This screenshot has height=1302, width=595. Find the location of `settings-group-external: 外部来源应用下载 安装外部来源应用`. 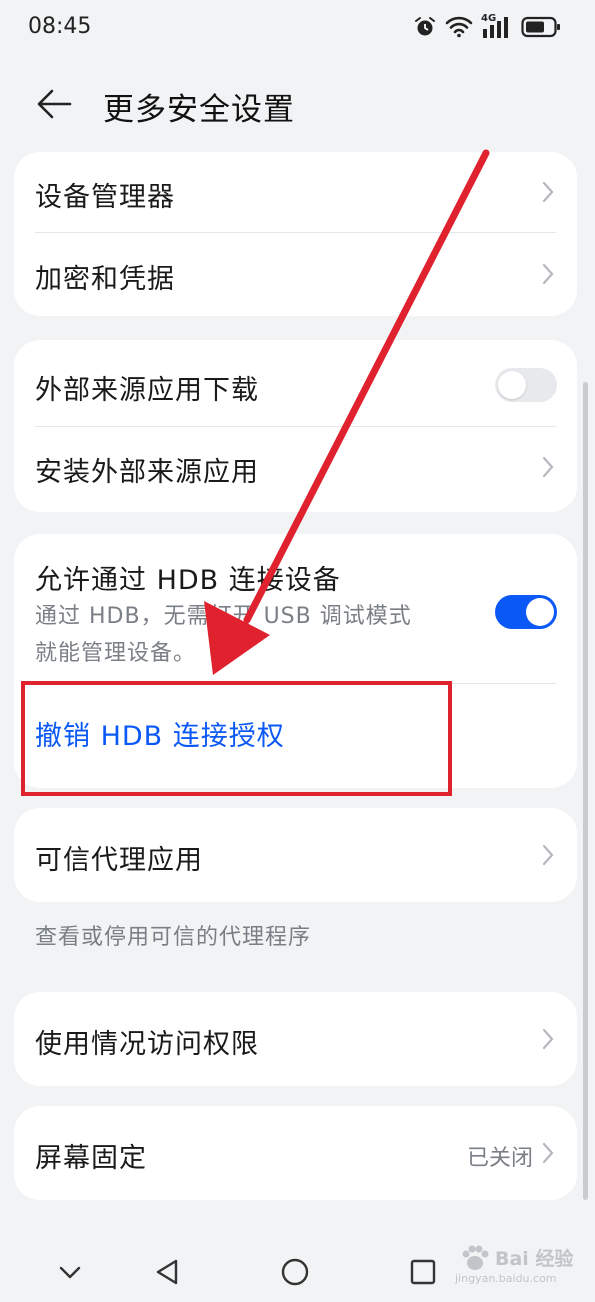

settings-group-external: 外部来源应用下载 安装外部来源应用 is located at coordinates (295, 426).